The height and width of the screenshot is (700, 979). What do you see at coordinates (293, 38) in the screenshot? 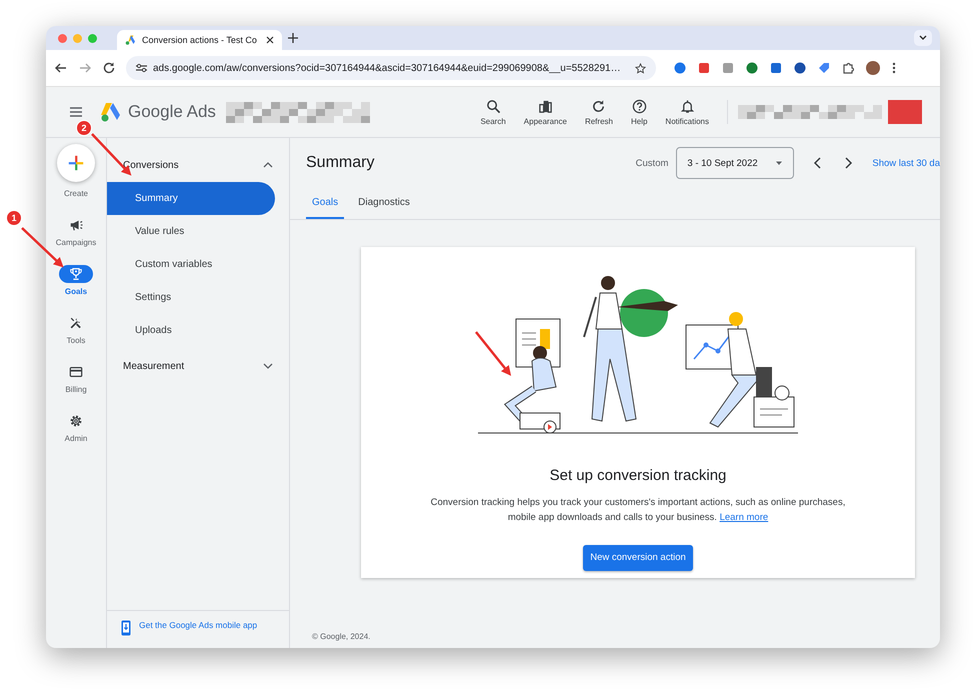
I see `new-tab-icon` at bounding box center [293, 38].